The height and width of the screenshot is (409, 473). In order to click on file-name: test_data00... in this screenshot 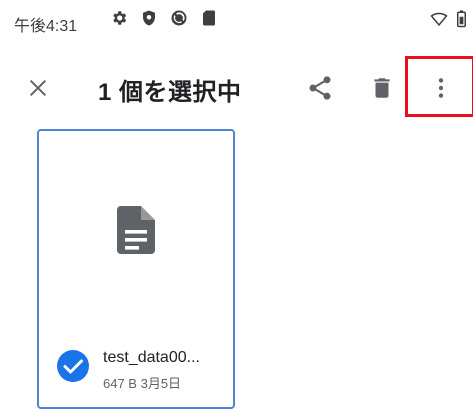, I will do `click(151, 357)`.